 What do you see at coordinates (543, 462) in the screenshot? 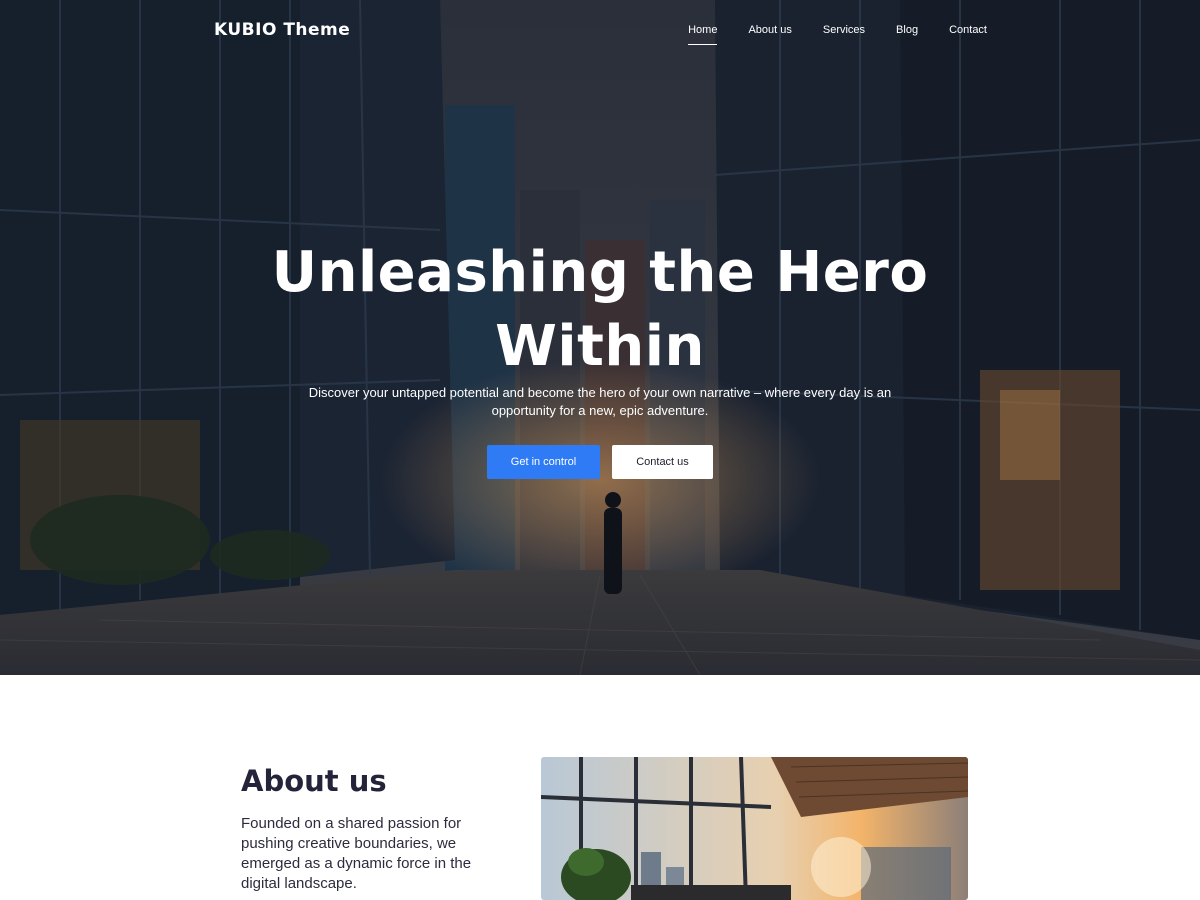
I see `get-in-control-button: Get in control` at bounding box center [543, 462].